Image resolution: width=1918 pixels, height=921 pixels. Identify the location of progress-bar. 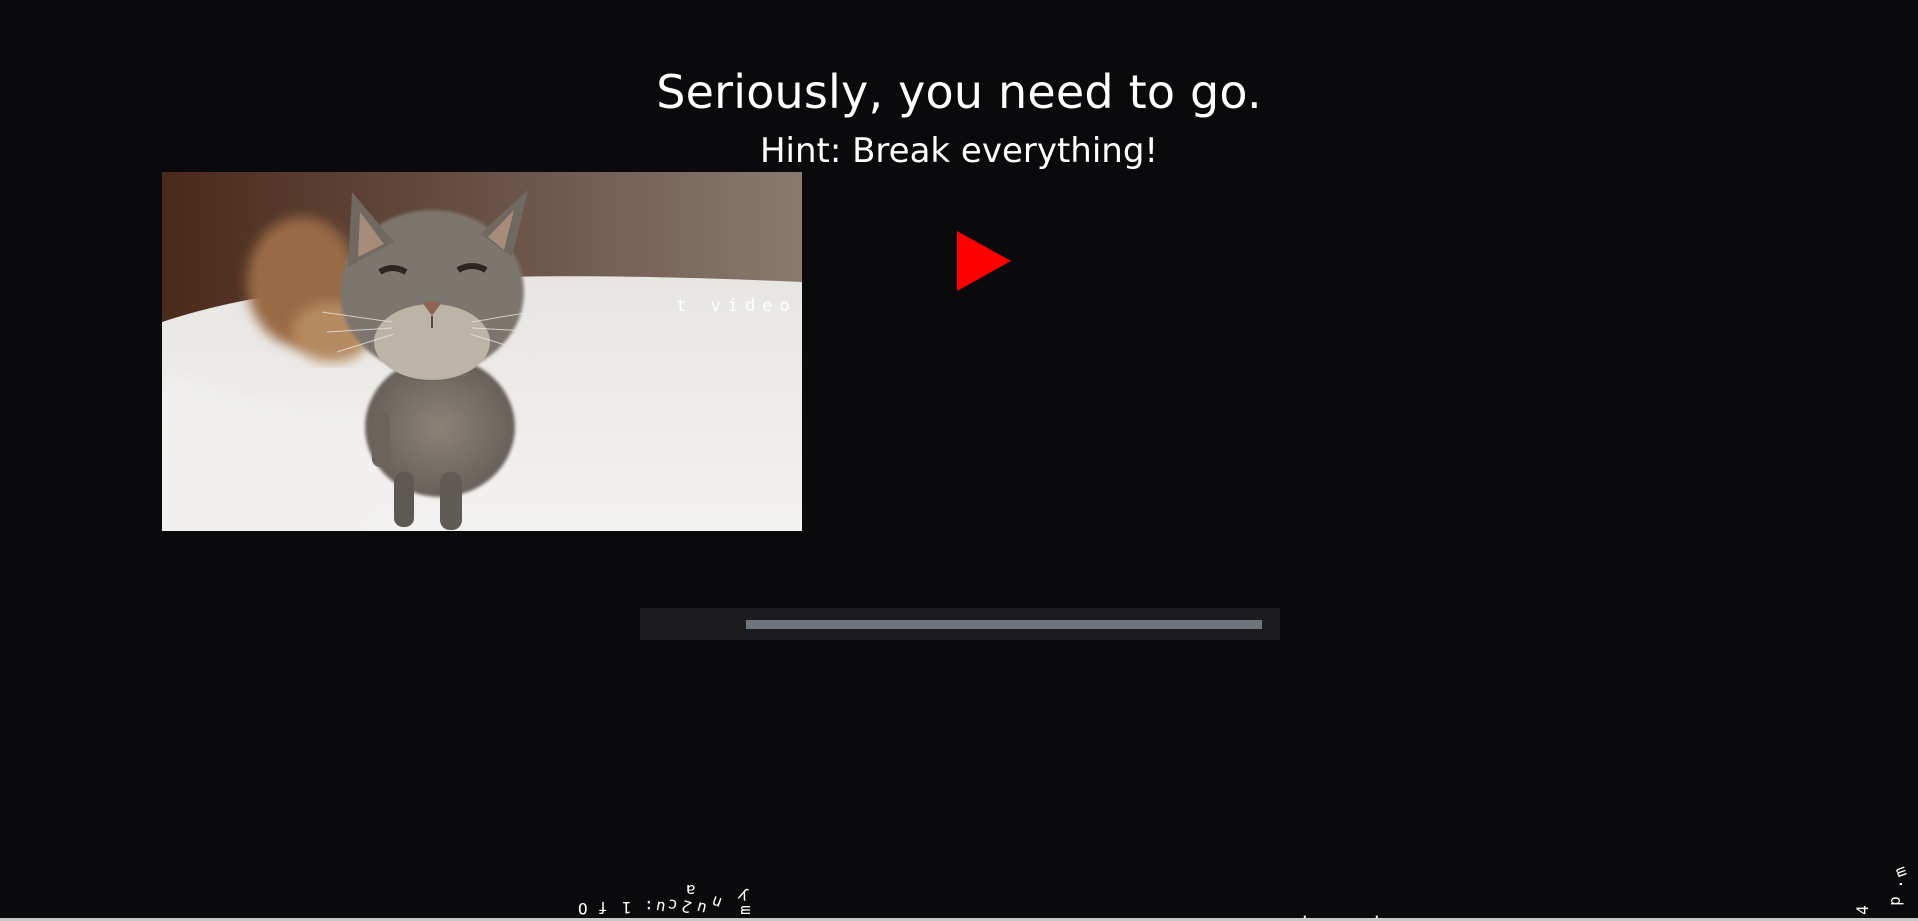
(960, 624).